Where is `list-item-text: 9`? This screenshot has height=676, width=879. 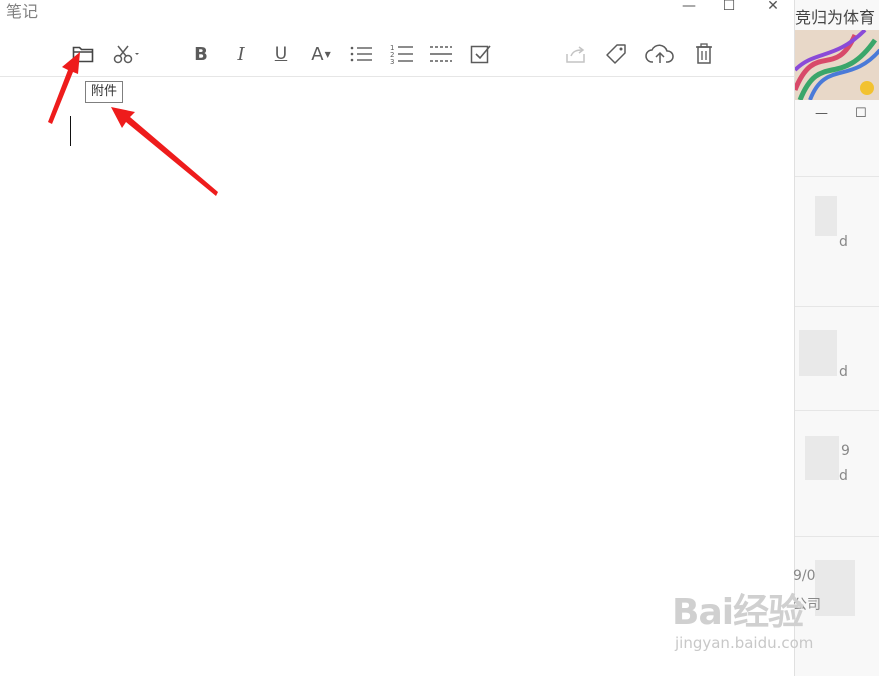
list-item-text: 9 is located at coordinates (845, 451).